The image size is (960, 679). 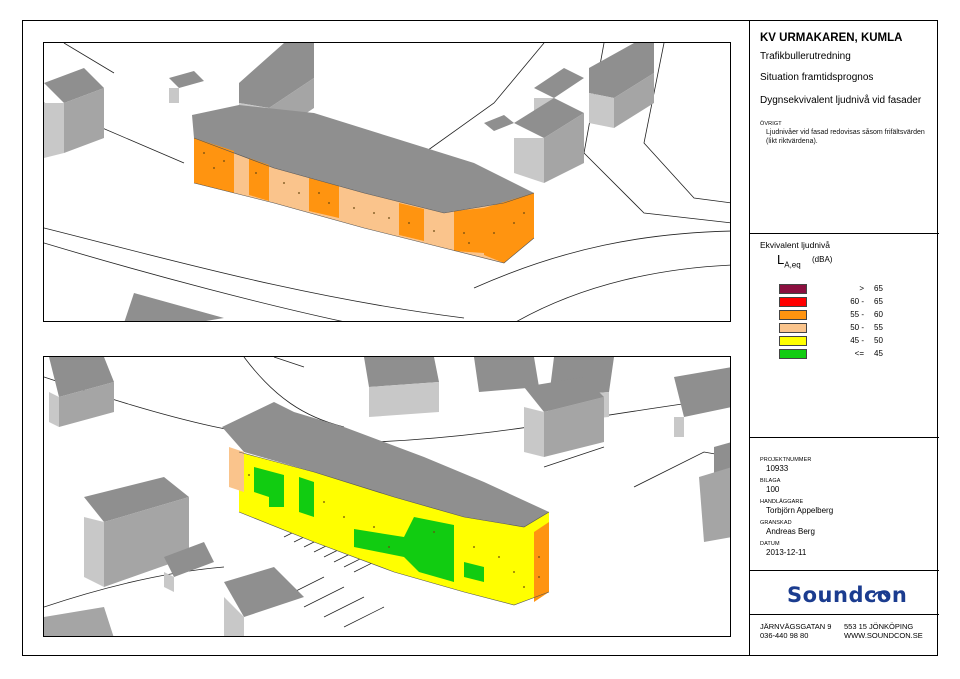 I want to click on legend-range-value: 50, so click(x=878, y=340).